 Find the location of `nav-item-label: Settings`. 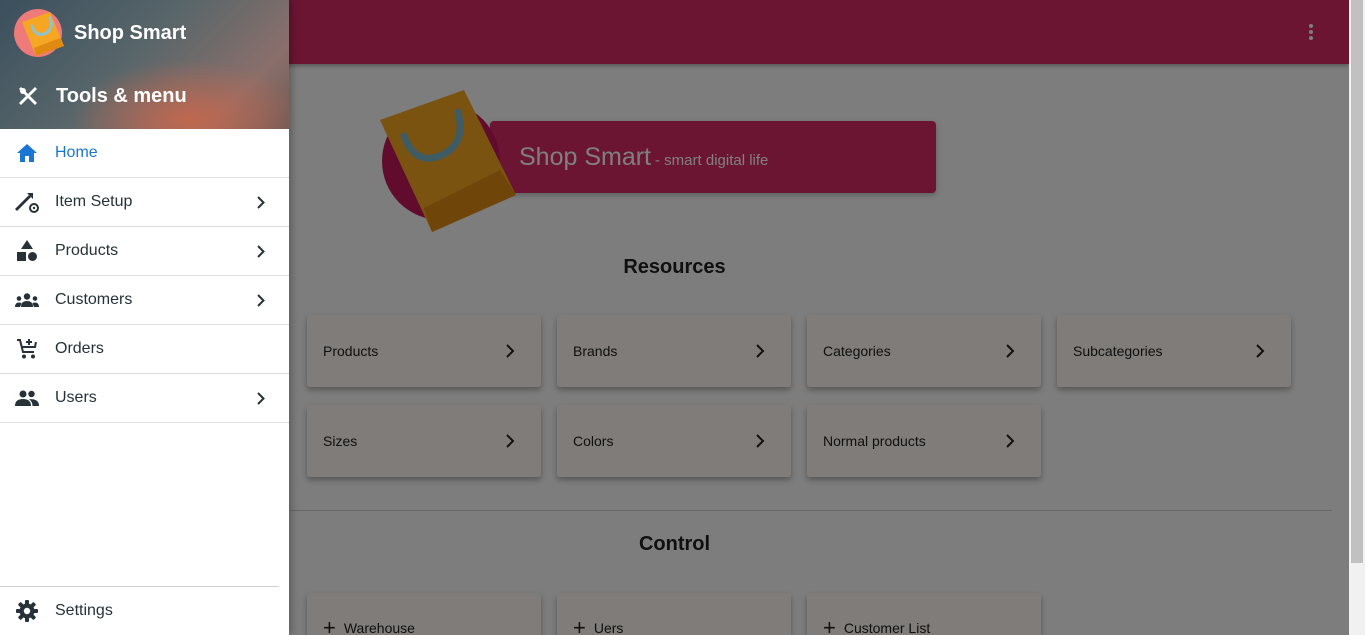

nav-item-label: Settings is located at coordinates (84, 610).